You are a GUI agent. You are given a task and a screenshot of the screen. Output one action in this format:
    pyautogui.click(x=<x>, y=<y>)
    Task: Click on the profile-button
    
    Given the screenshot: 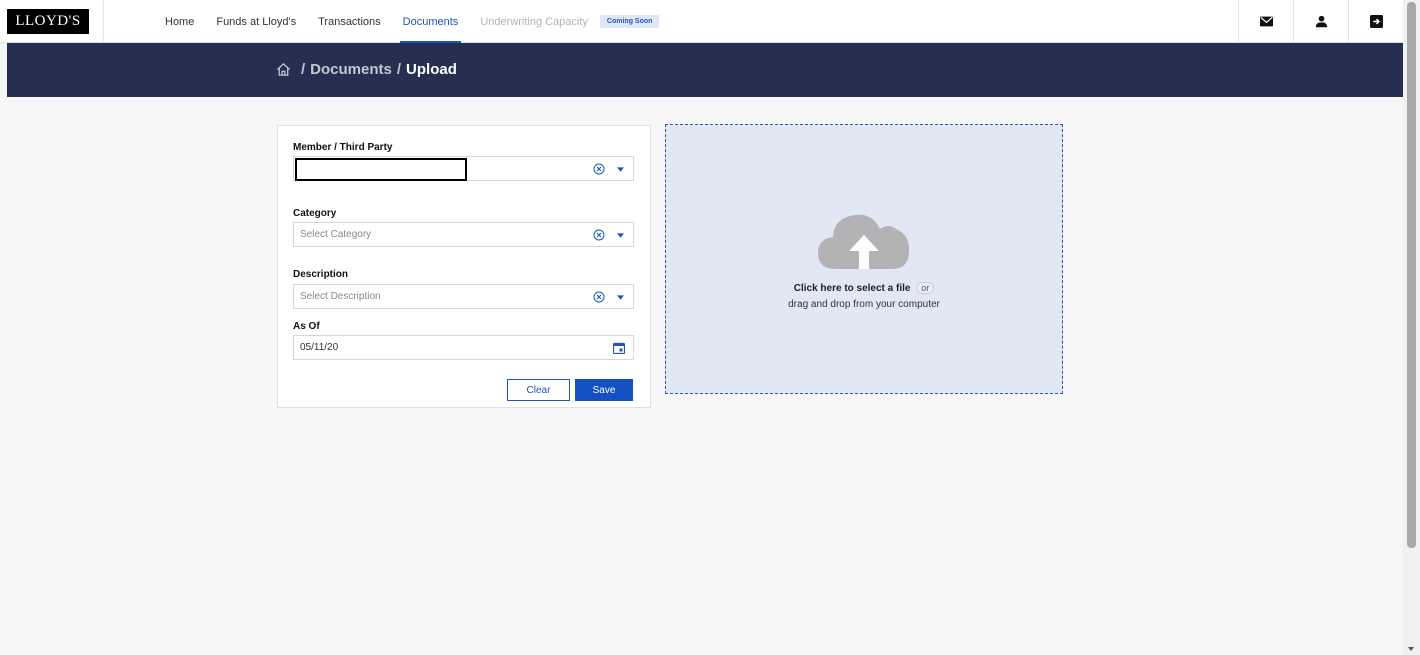 What is the action you would take?
    pyautogui.click(x=1320, y=21)
    